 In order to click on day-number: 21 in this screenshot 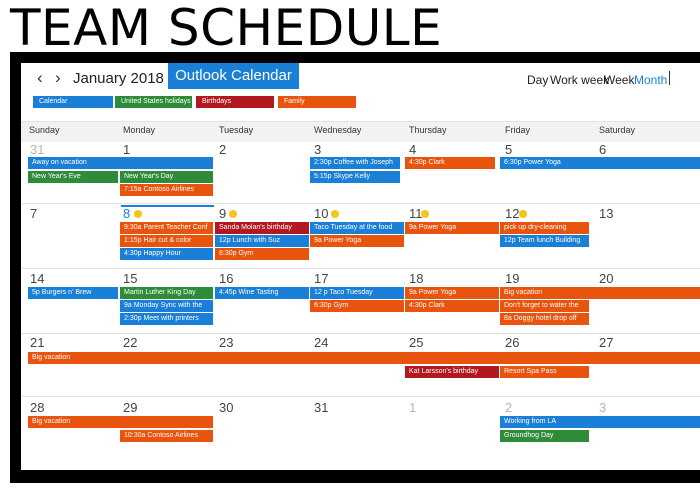, I will do `click(37, 342)`.